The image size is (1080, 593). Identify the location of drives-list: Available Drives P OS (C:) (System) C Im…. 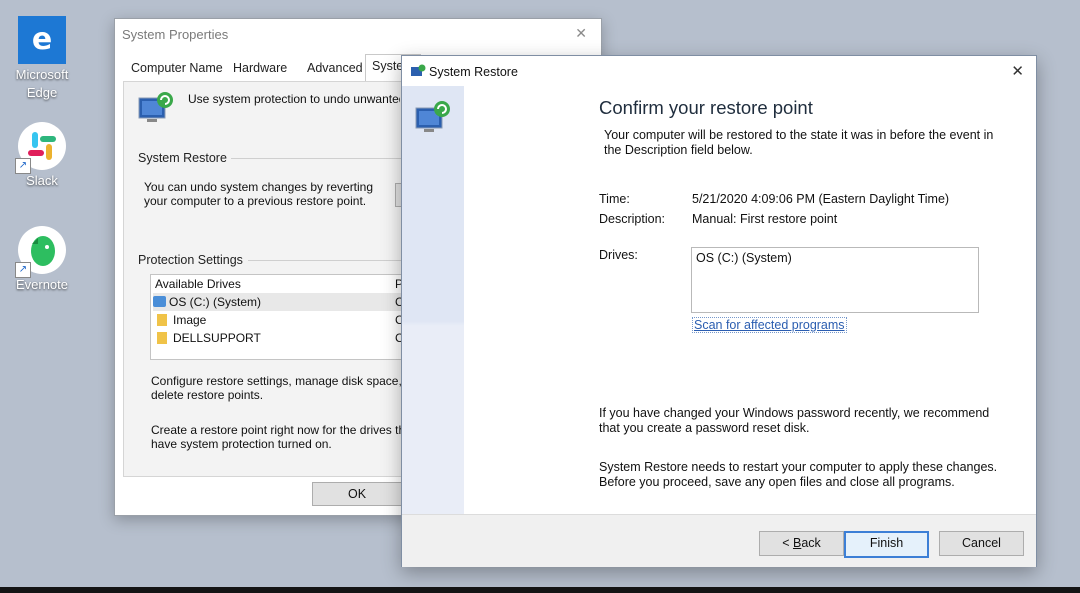
(281, 317).